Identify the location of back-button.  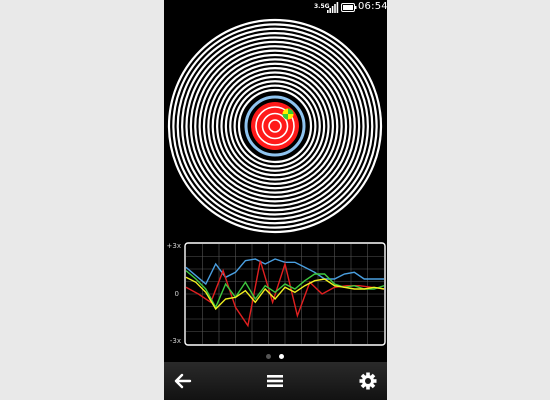
(183, 381).